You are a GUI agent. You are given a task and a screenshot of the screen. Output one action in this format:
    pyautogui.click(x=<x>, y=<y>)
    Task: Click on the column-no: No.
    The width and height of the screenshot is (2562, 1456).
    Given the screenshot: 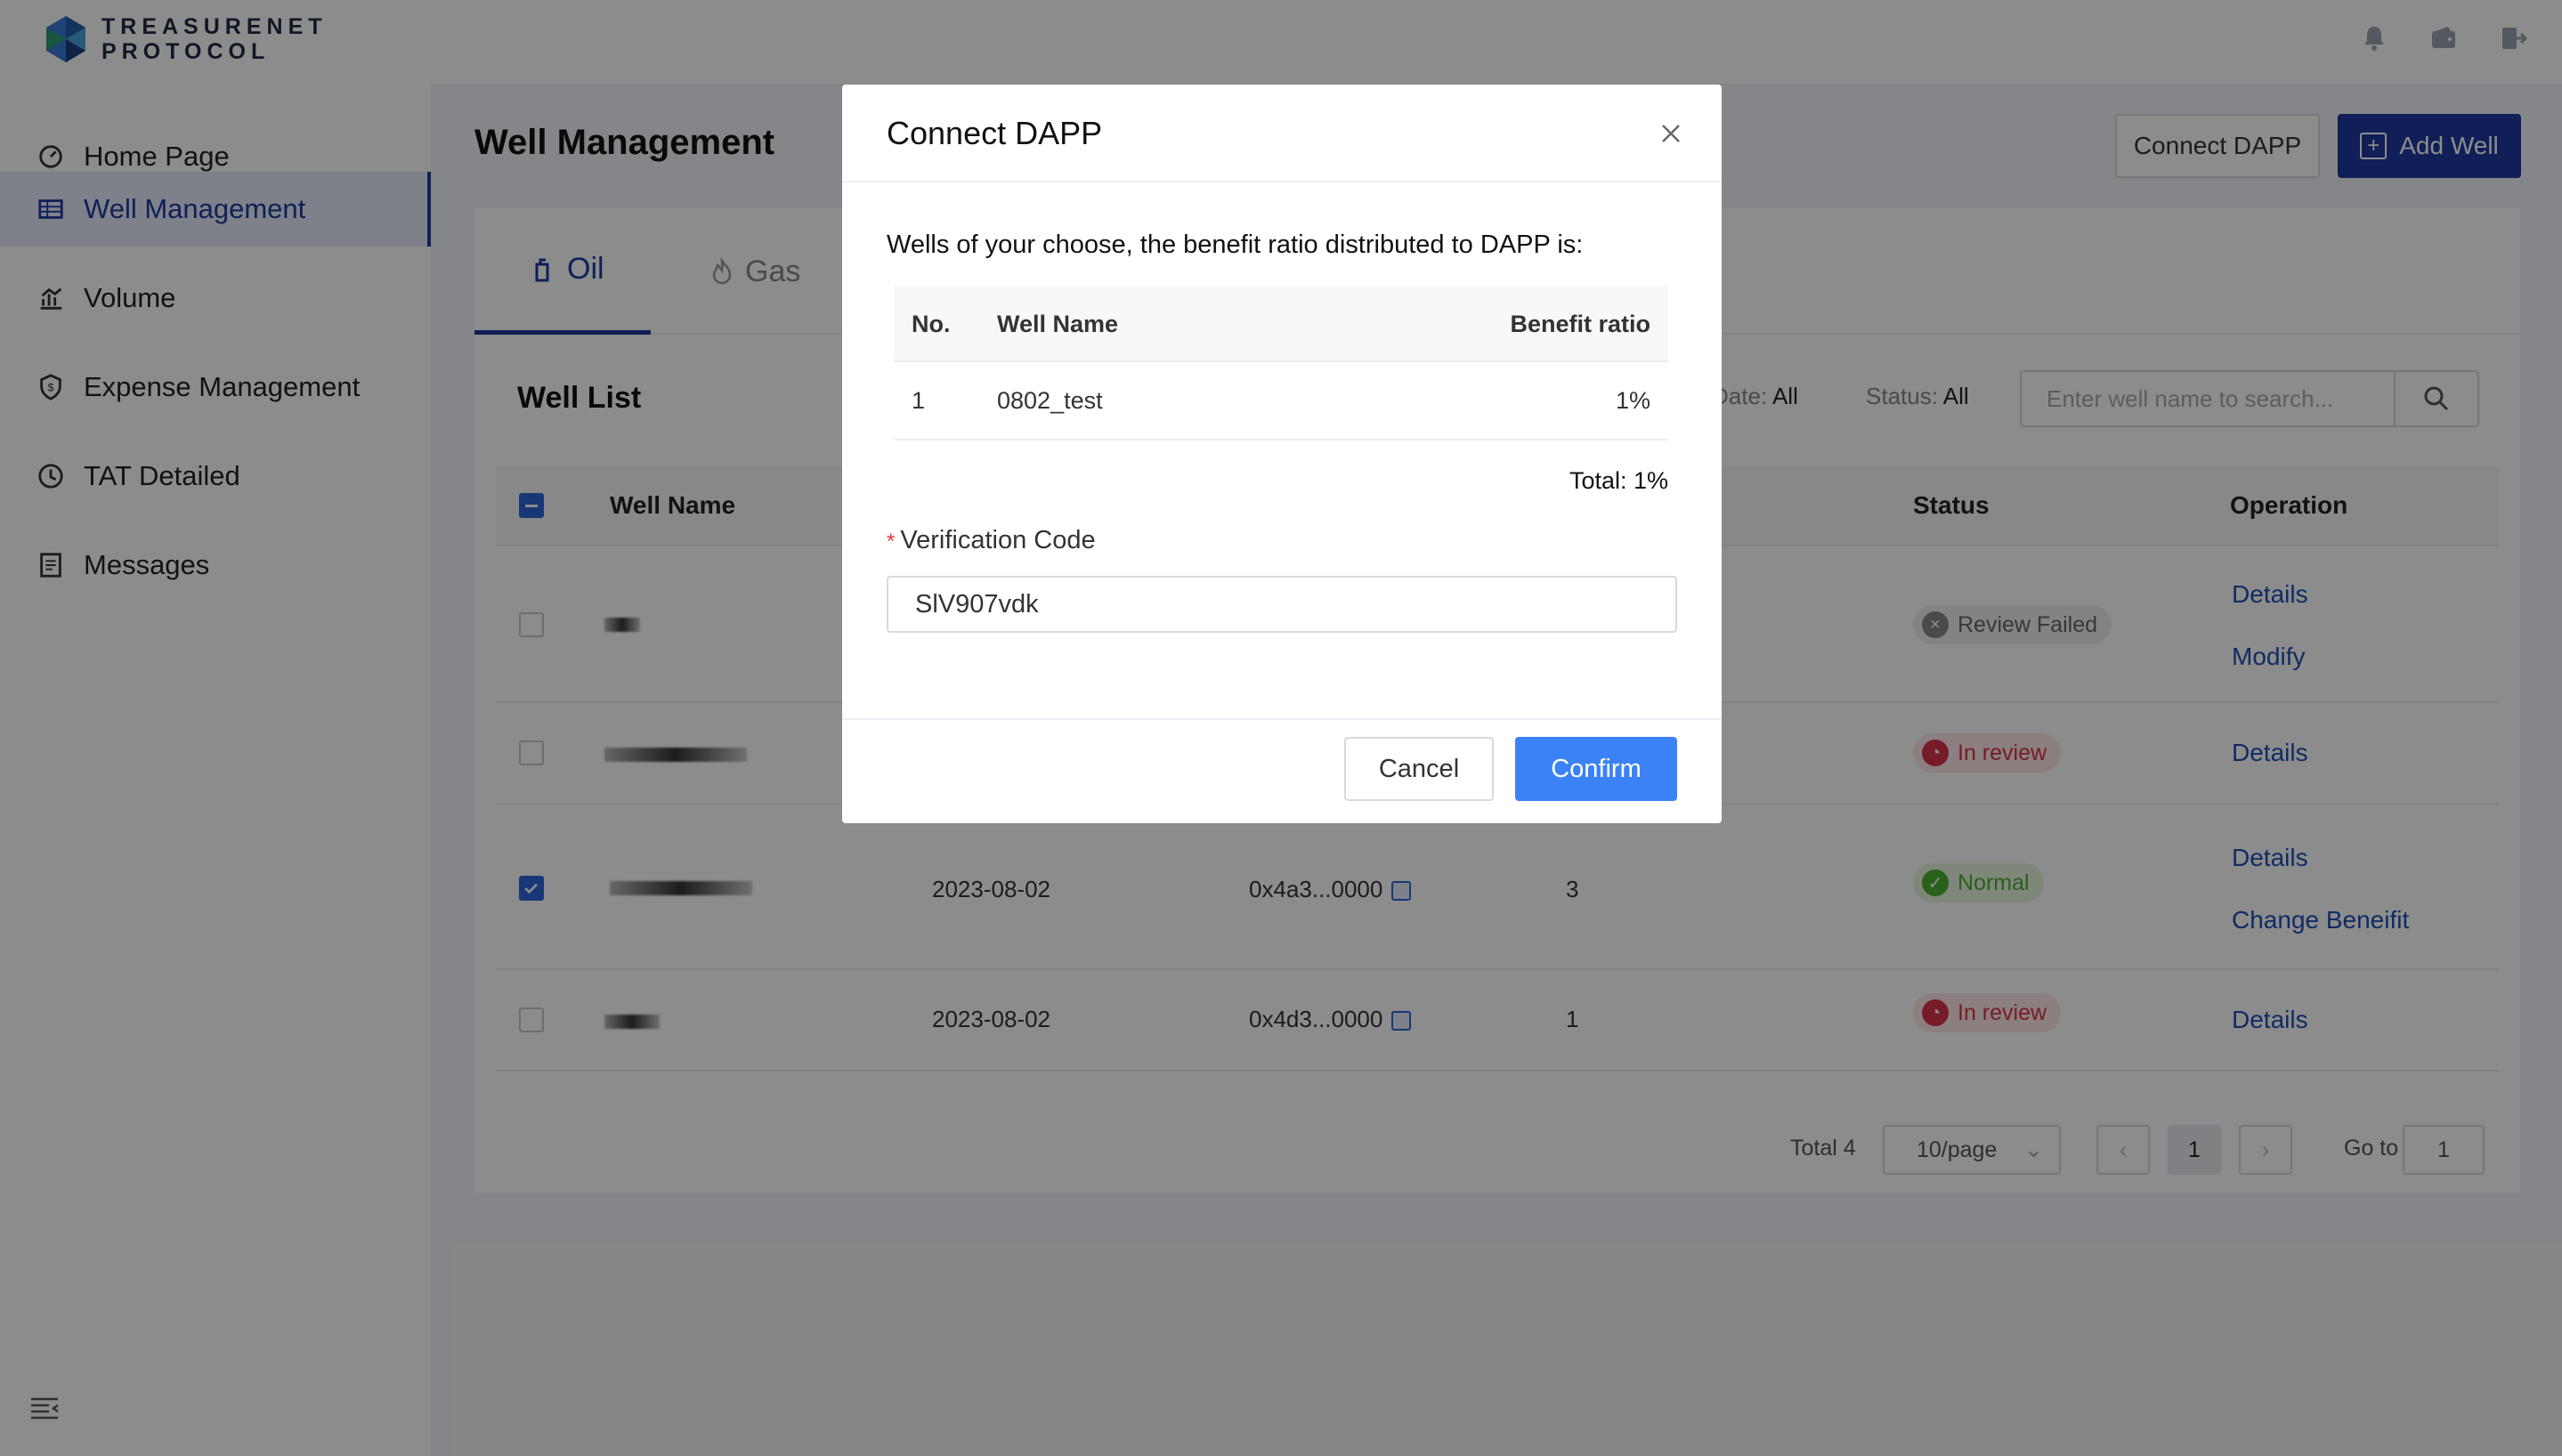 What is the action you would take?
    pyautogui.click(x=931, y=324)
    